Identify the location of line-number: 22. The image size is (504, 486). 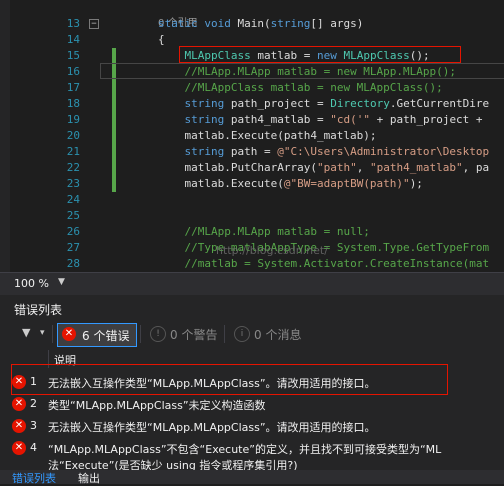
(73, 167).